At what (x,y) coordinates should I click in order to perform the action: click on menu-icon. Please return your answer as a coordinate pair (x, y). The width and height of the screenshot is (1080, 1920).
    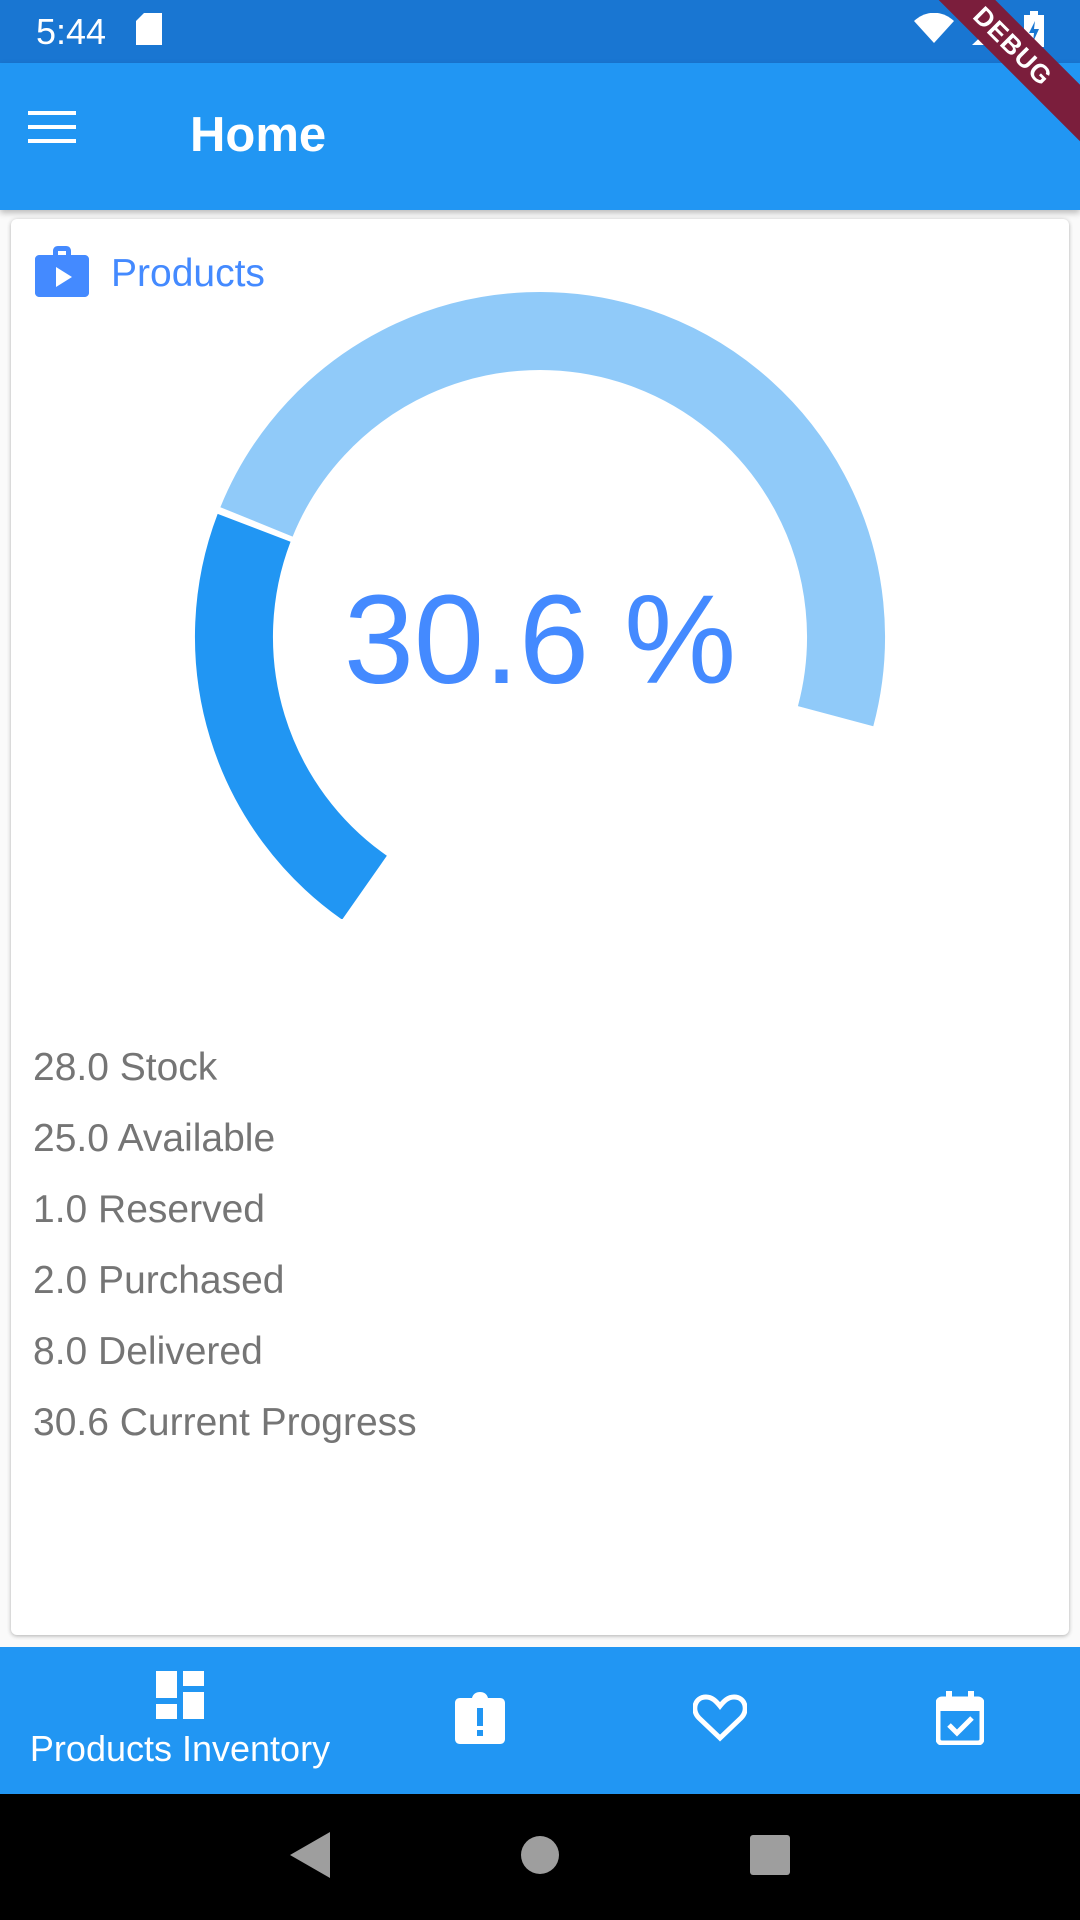
    Looking at the image, I should click on (52, 129).